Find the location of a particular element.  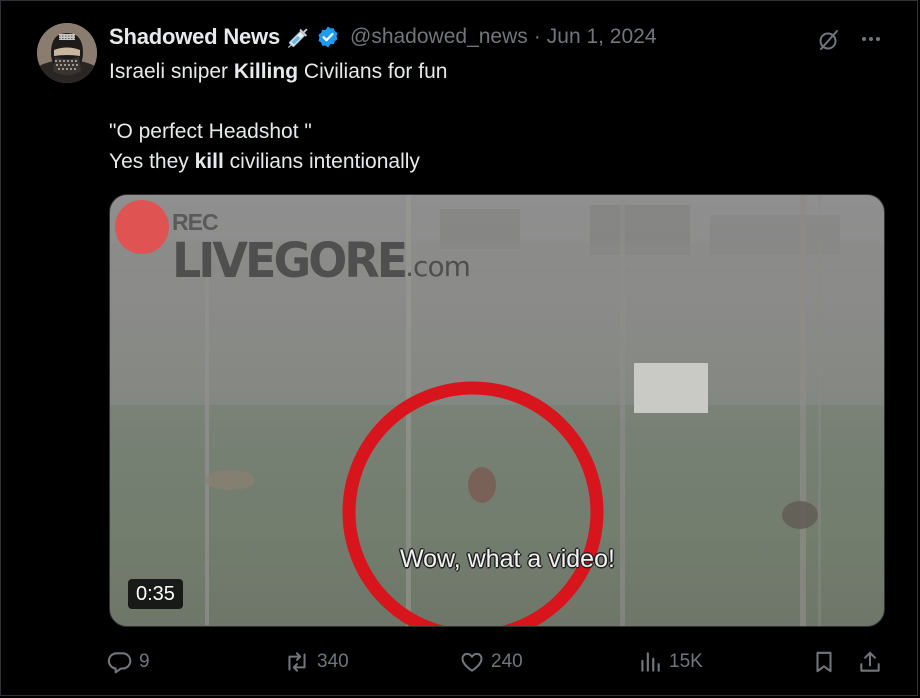

like-button: 240 is located at coordinates (491, 662).